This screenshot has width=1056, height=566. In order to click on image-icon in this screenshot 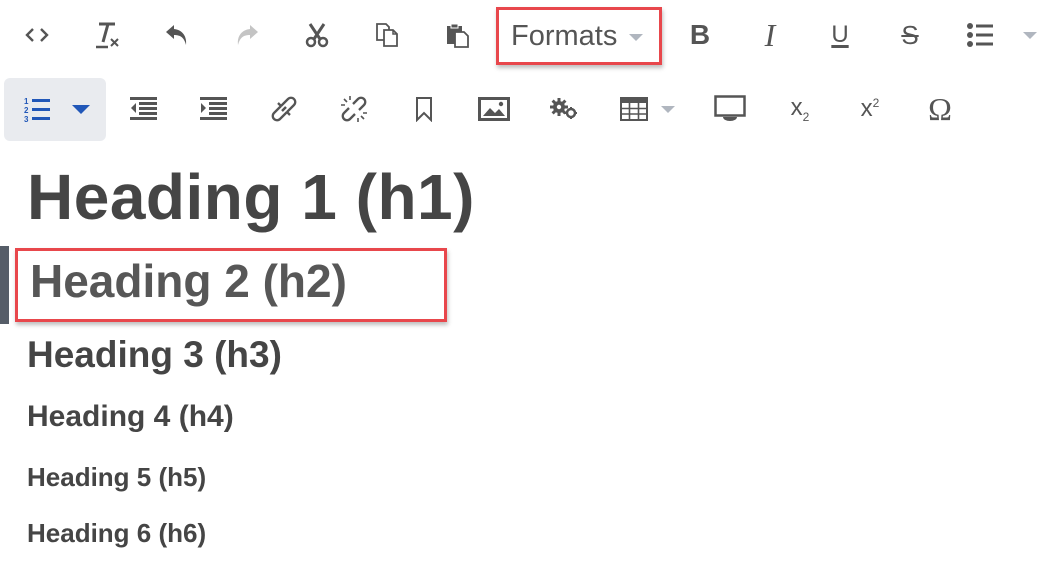, I will do `click(494, 109)`.